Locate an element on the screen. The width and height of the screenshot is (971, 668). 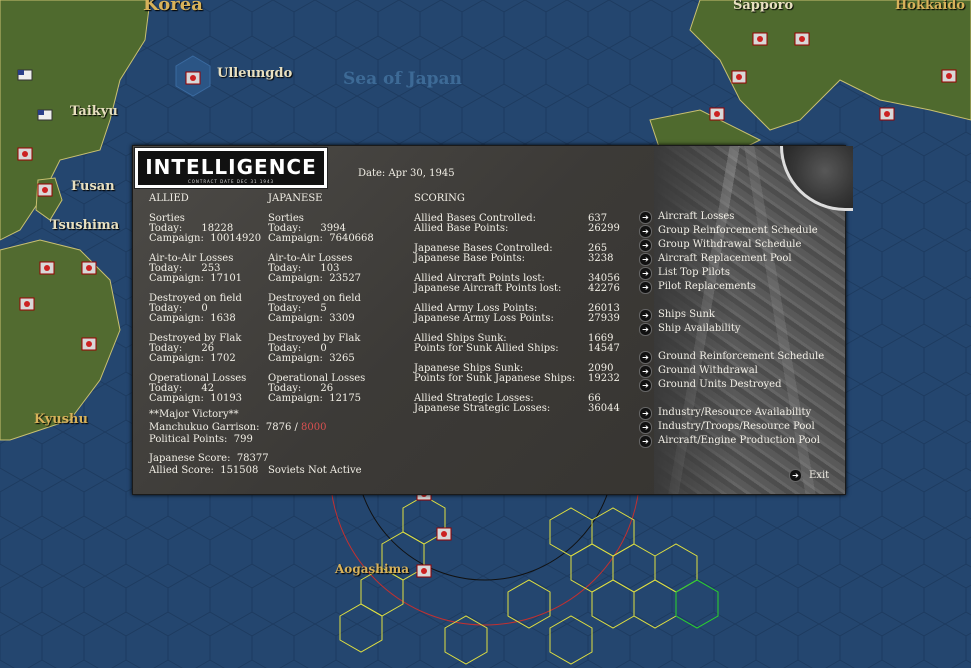
allied-header: ALLIED is located at coordinates (169, 198).